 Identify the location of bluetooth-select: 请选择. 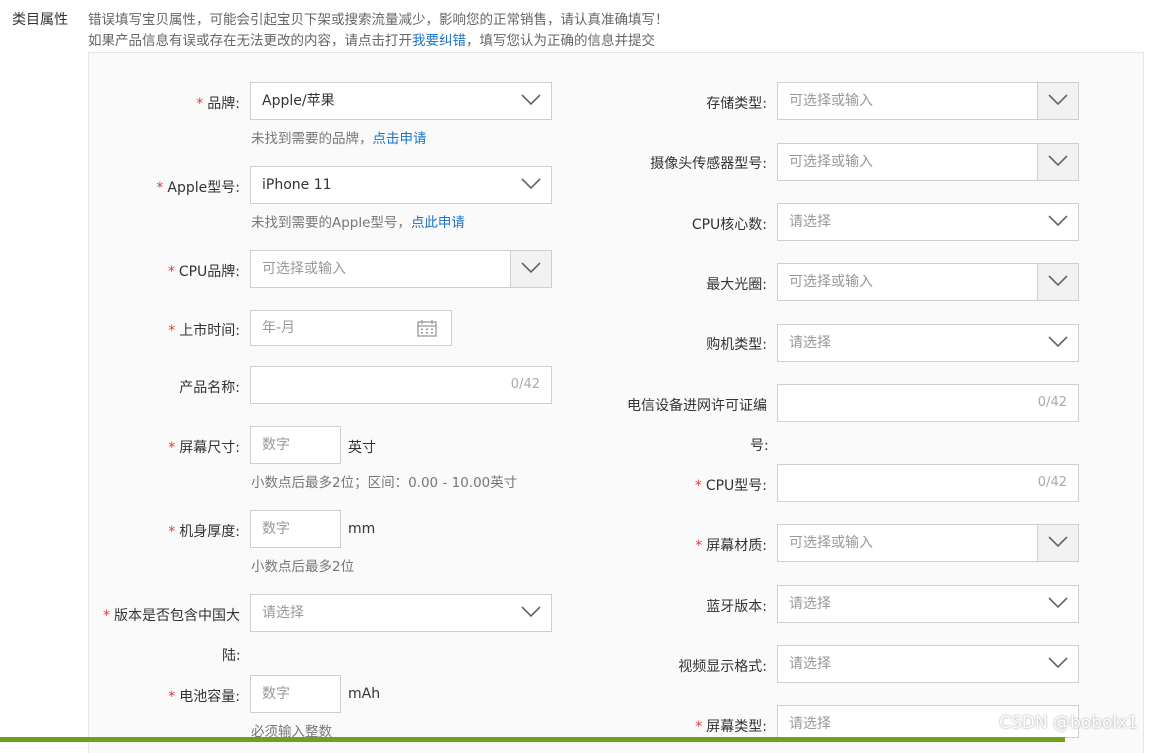
(928, 604).